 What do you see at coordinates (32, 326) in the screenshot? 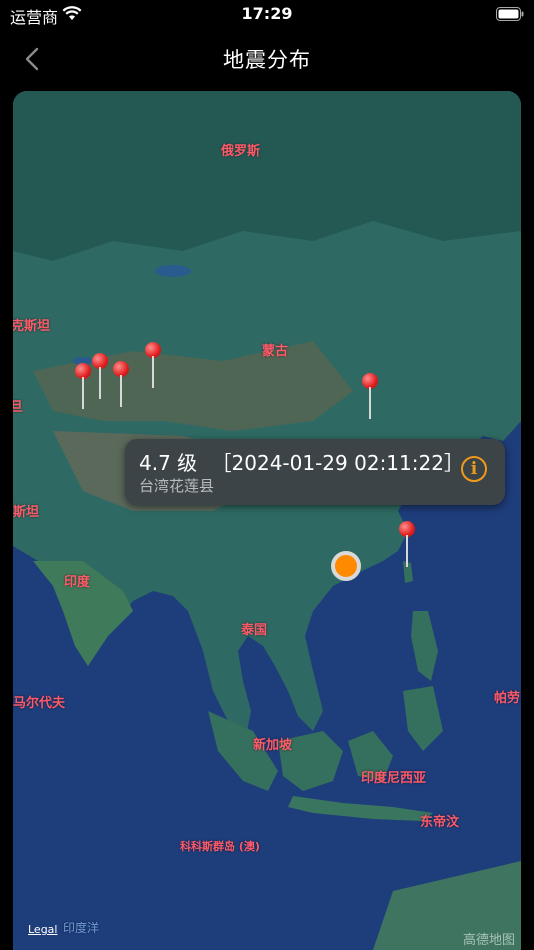
I see `label-kazakhstan: 克斯坦` at bounding box center [32, 326].